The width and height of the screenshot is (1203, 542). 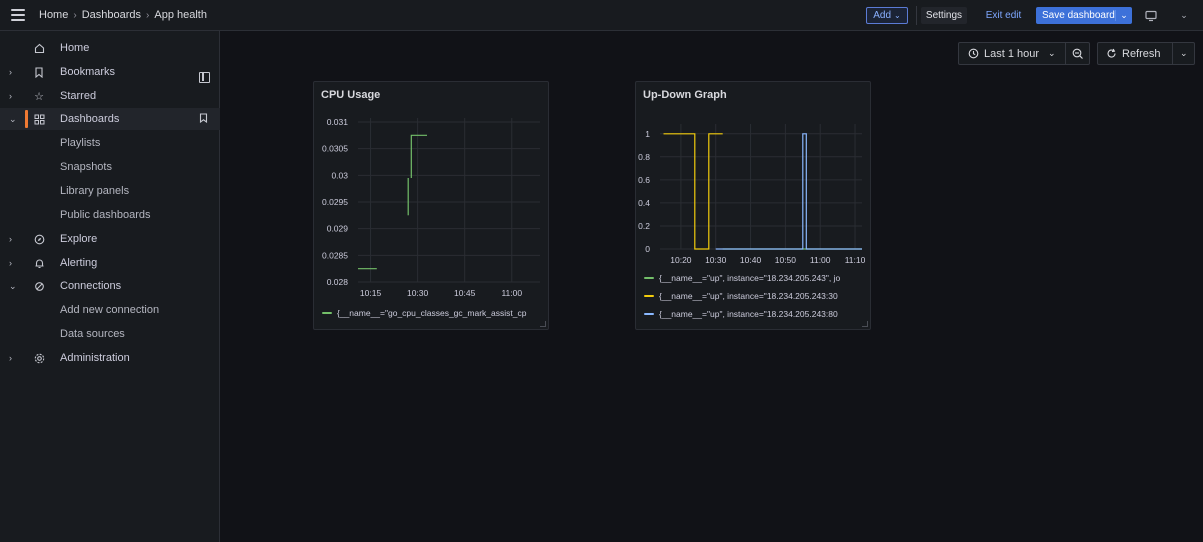 What do you see at coordinates (944, 15) in the screenshot?
I see `settings-button: Settings` at bounding box center [944, 15].